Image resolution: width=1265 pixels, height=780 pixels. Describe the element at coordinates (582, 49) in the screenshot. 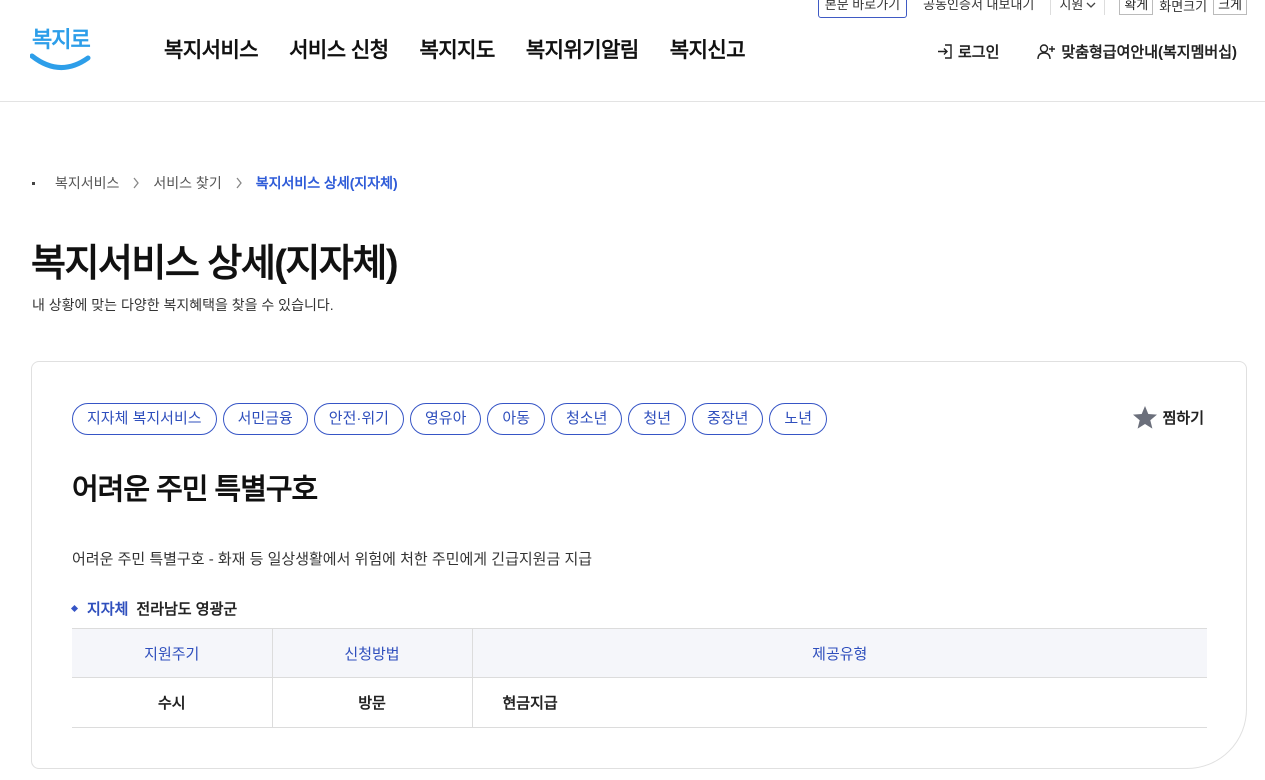

I see `nav-crisis-alert: 복지위기알림` at that location.